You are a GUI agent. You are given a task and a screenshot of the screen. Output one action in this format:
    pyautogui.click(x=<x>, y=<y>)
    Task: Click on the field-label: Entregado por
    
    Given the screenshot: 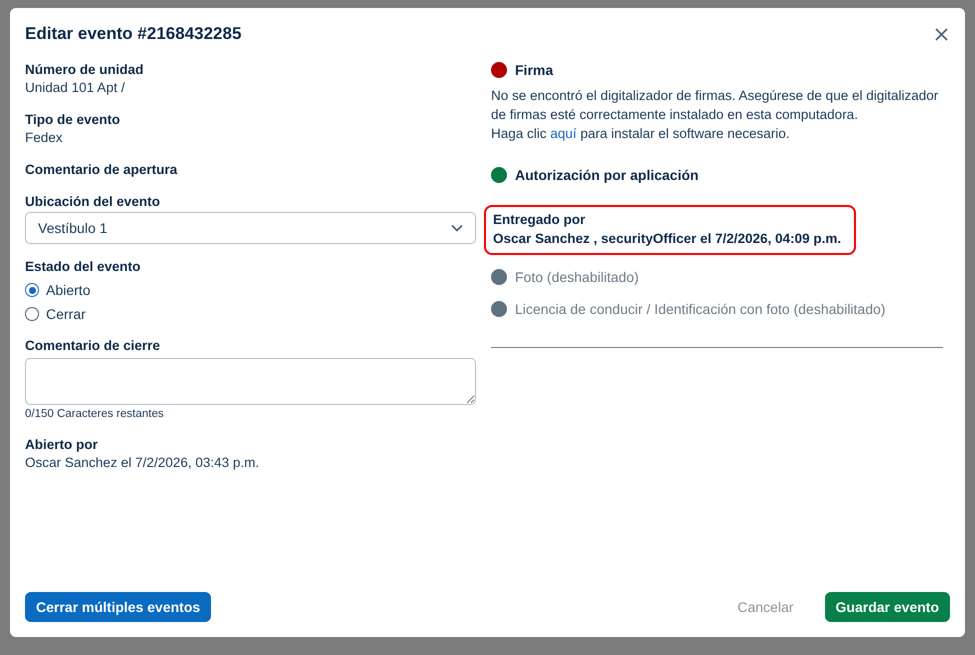 What is the action you would take?
    pyautogui.click(x=539, y=219)
    